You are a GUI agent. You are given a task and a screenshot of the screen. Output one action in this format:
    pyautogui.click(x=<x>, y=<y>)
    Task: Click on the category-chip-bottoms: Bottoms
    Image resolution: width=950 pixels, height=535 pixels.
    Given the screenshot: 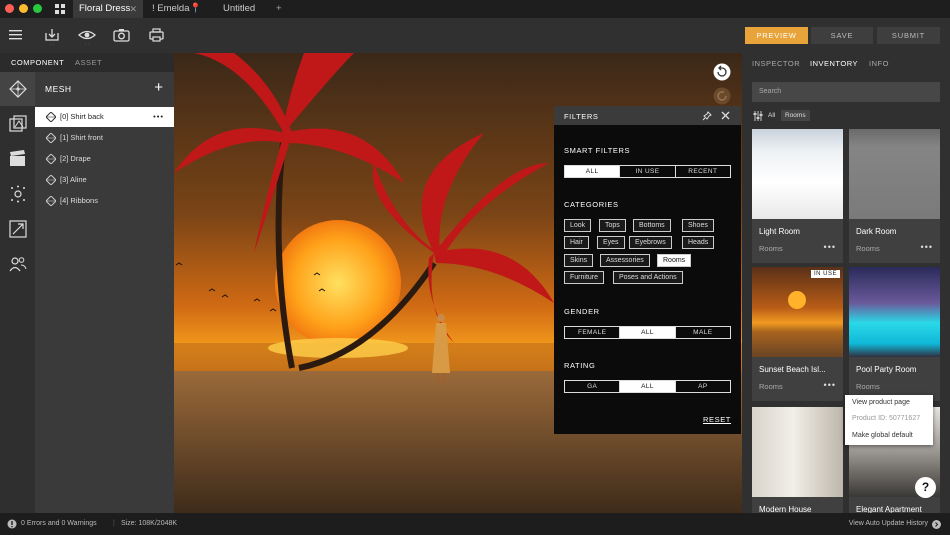 What is the action you would take?
    pyautogui.click(x=652, y=225)
    